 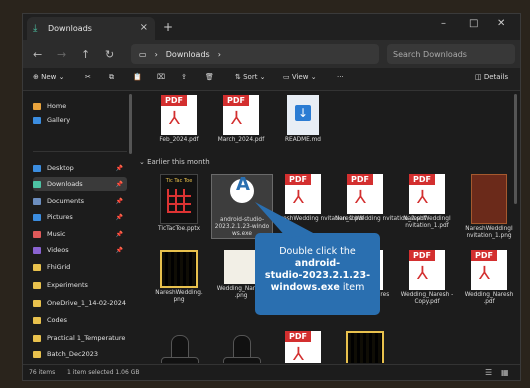 I want to click on invitation-image-thumbnail, so click(x=489, y=199).